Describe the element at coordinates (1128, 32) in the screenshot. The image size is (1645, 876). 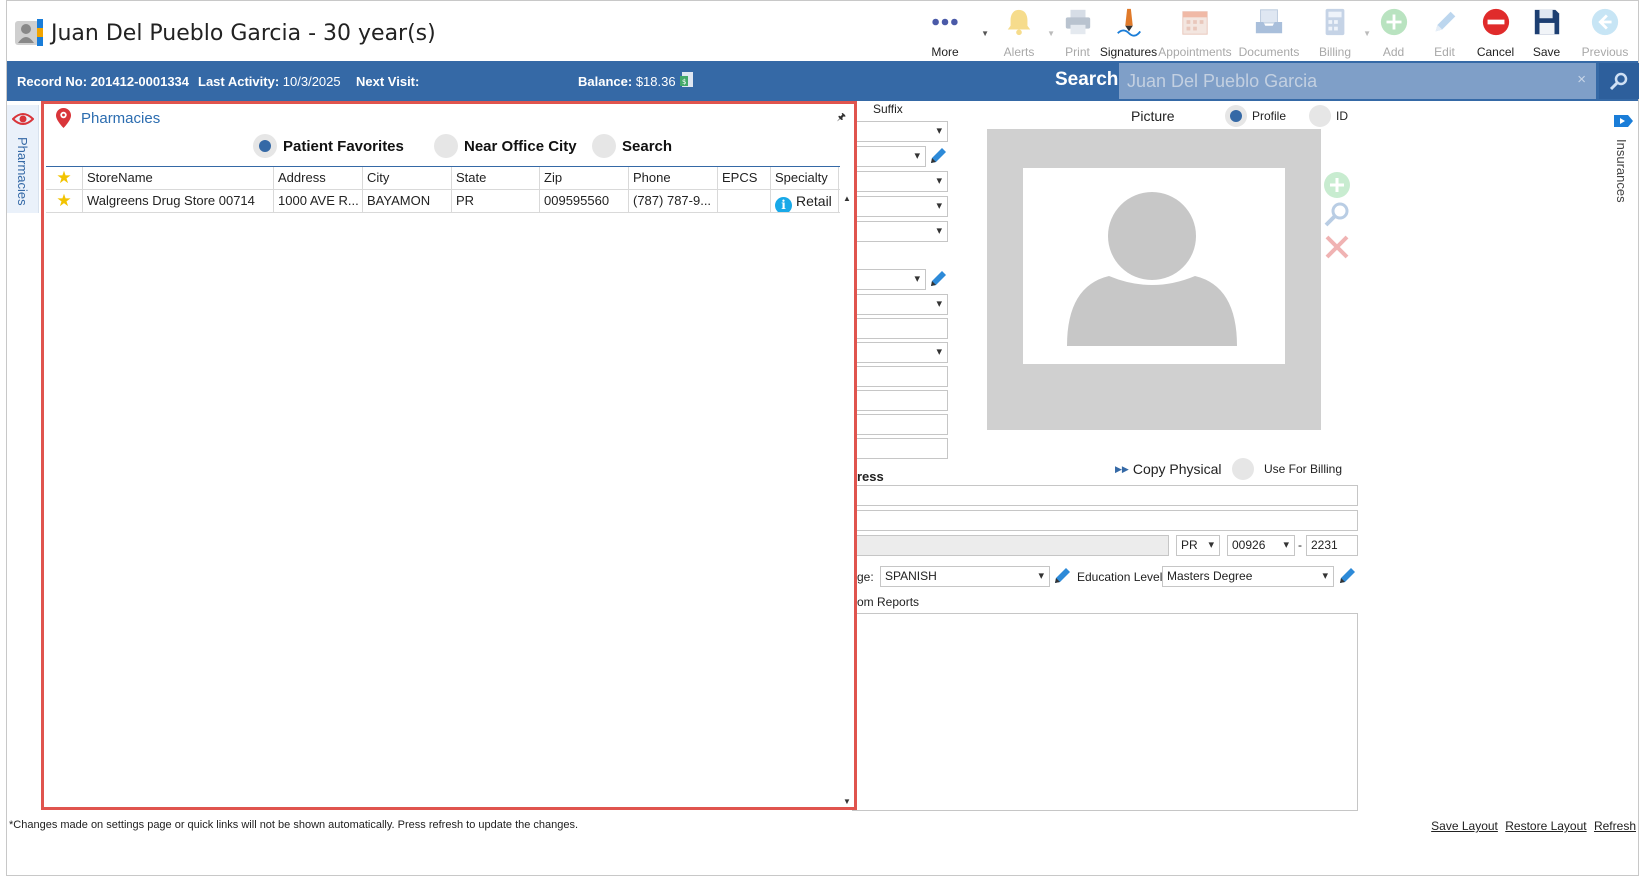
I see `signatures-button: Signatures` at that location.